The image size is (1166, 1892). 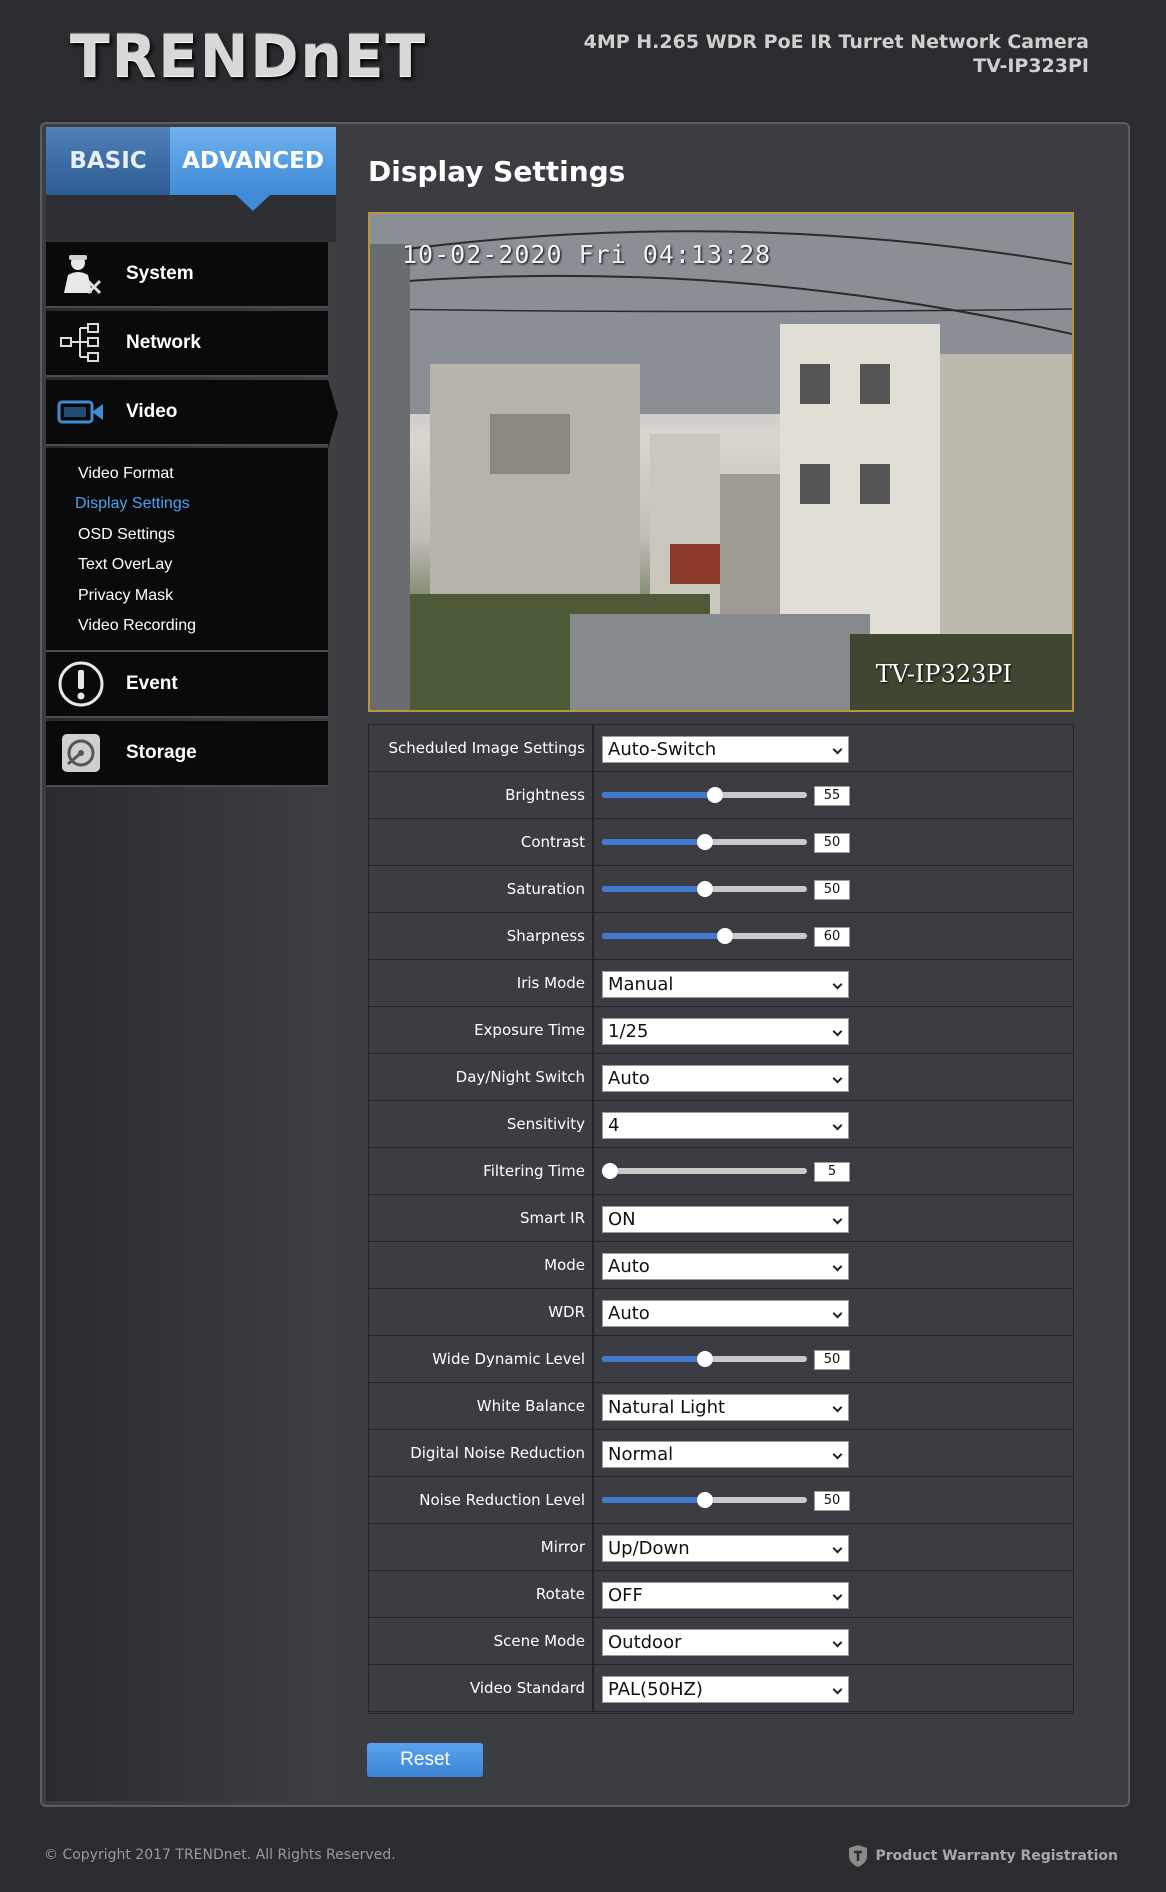 What do you see at coordinates (662, 749) in the screenshot?
I see `scheduled-image-value: Auto-Switch` at bounding box center [662, 749].